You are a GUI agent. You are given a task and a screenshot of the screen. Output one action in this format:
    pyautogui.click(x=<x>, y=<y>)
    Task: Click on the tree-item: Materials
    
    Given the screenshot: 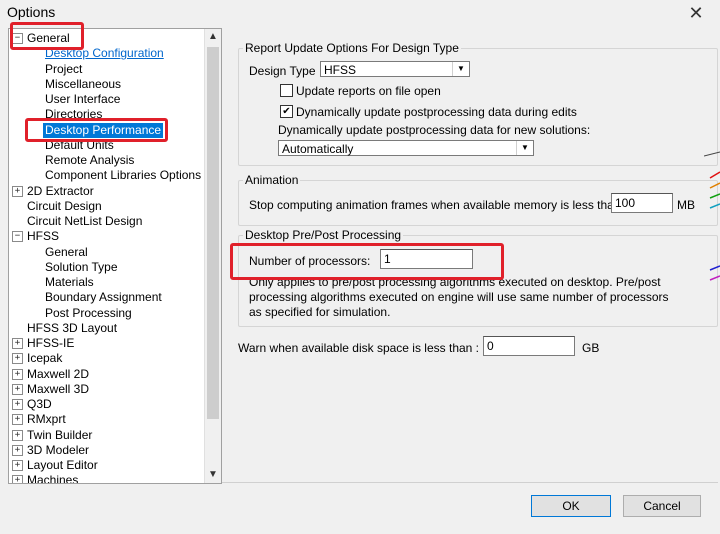 What is the action you would take?
    pyautogui.click(x=107, y=282)
    